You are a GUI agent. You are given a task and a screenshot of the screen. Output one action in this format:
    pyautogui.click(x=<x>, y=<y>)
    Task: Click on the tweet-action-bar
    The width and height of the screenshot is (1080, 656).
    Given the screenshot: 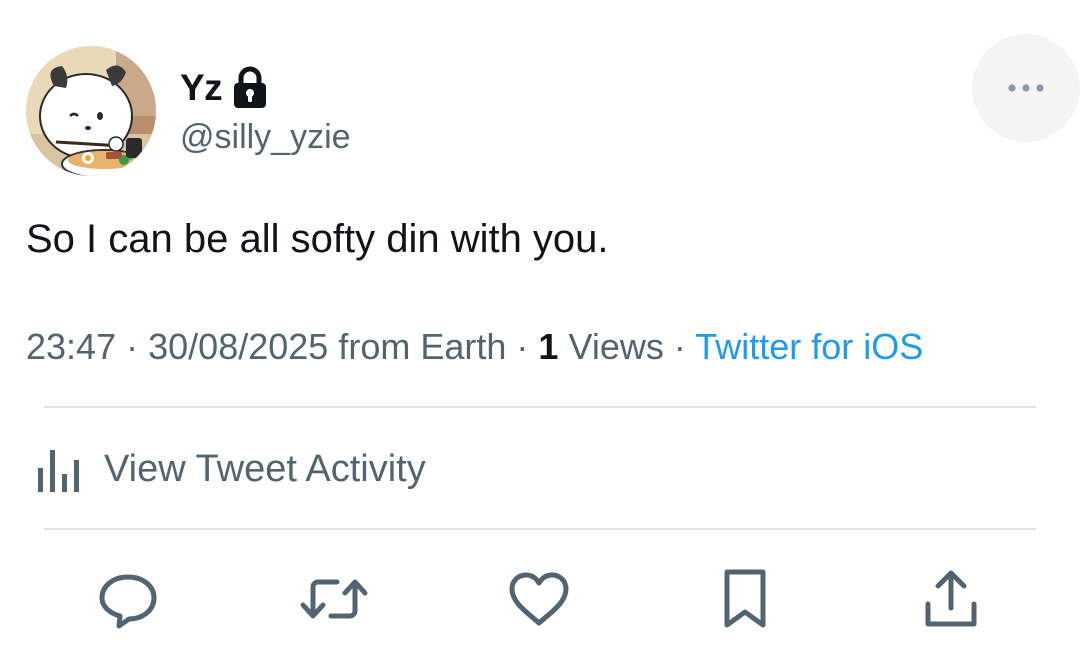 What is the action you would take?
    pyautogui.click(x=540, y=599)
    